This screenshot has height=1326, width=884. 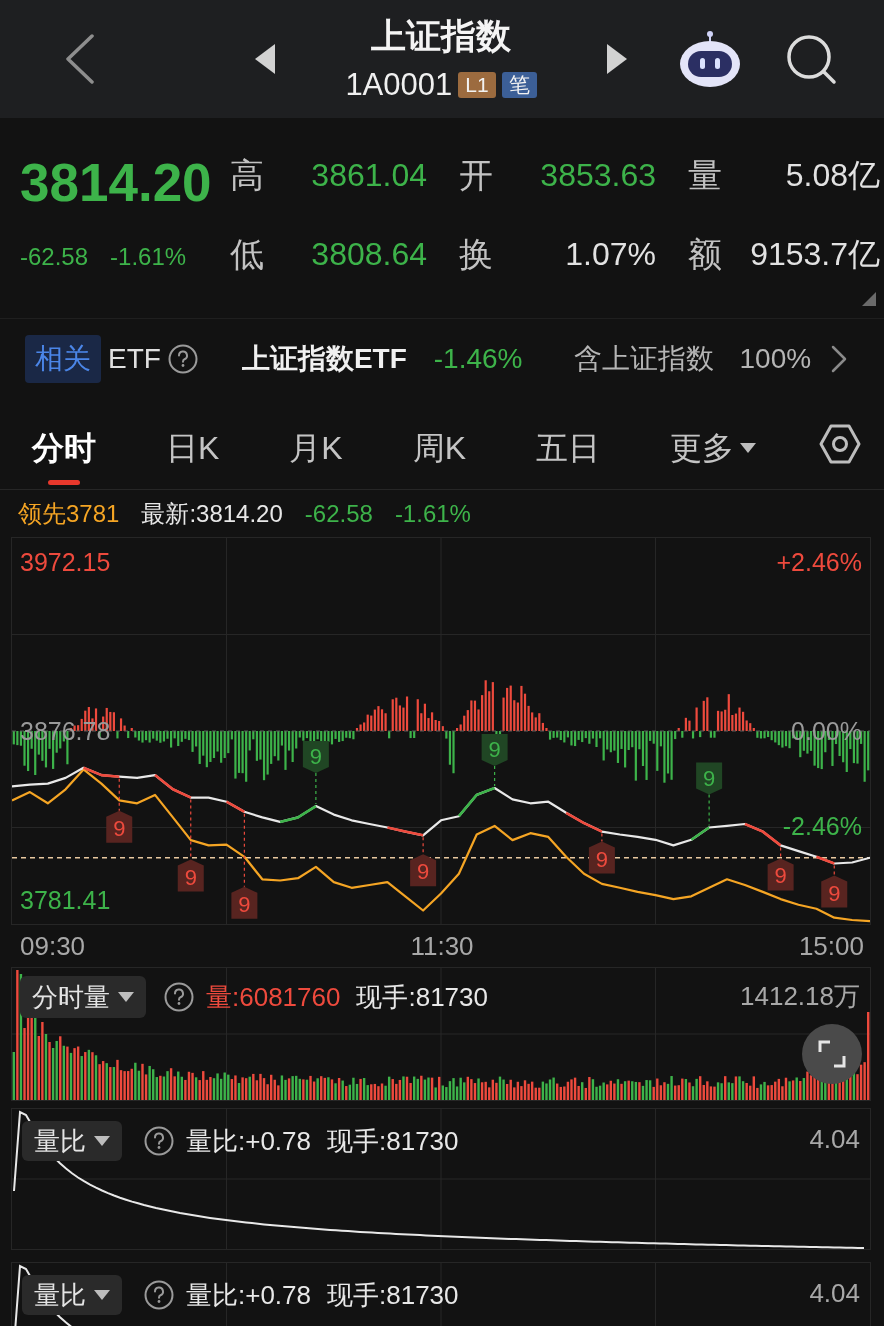 What do you see at coordinates (819, 562) in the screenshot?
I see `percent-axis-label: +2.46%` at bounding box center [819, 562].